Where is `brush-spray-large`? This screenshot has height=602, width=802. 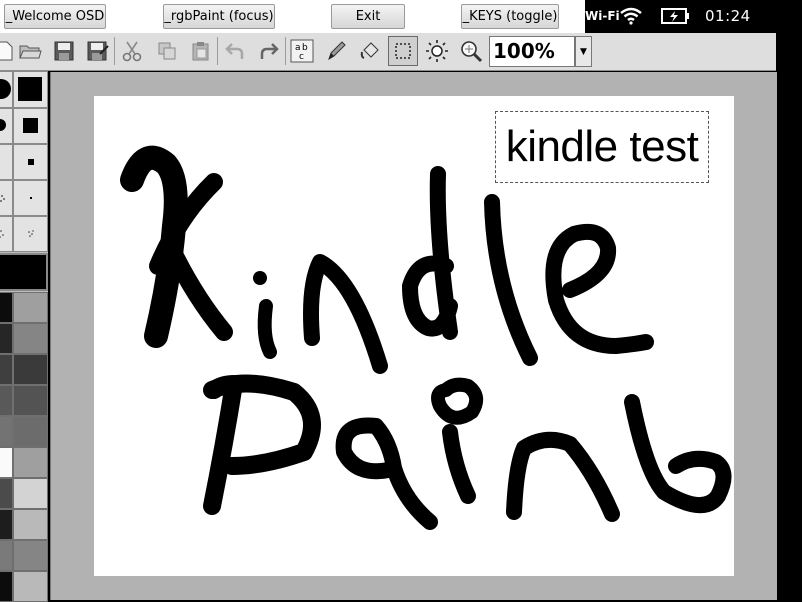
brush-spray-large is located at coordinates (6, 198).